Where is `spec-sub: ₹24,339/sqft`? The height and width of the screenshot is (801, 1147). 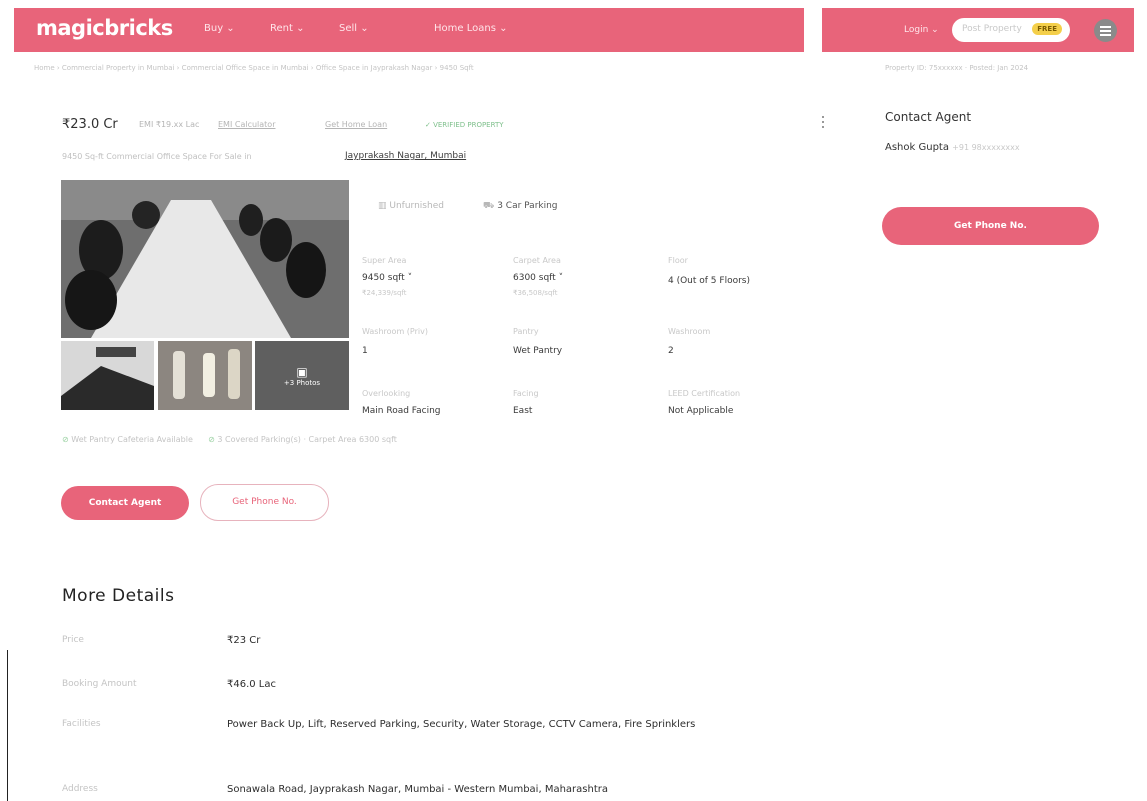 spec-sub: ₹24,339/sqft is located at coordinates (384, 293).